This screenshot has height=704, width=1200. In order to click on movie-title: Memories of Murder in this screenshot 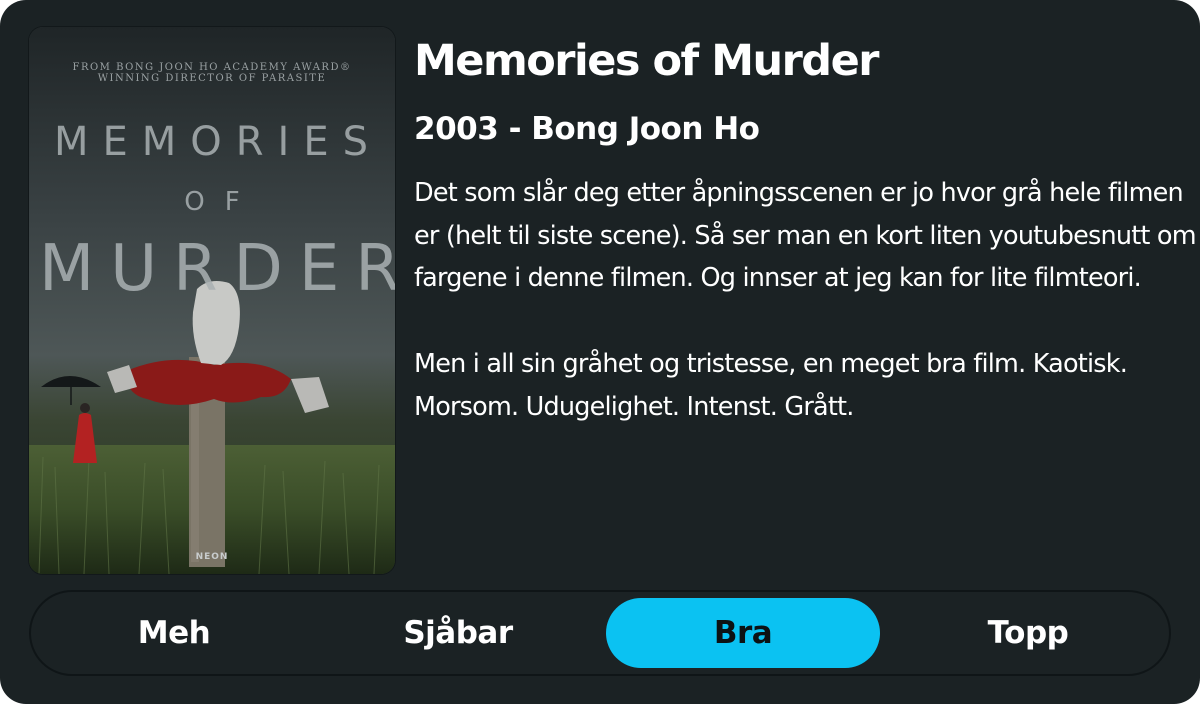, I will do `click(646, 61)`.